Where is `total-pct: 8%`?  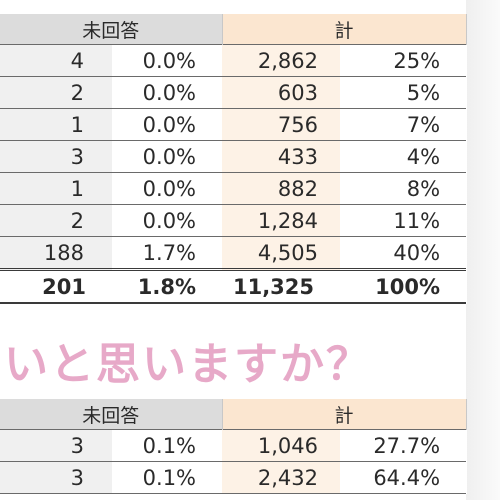
total-pct: 8% is located at coordinates (403, 188).